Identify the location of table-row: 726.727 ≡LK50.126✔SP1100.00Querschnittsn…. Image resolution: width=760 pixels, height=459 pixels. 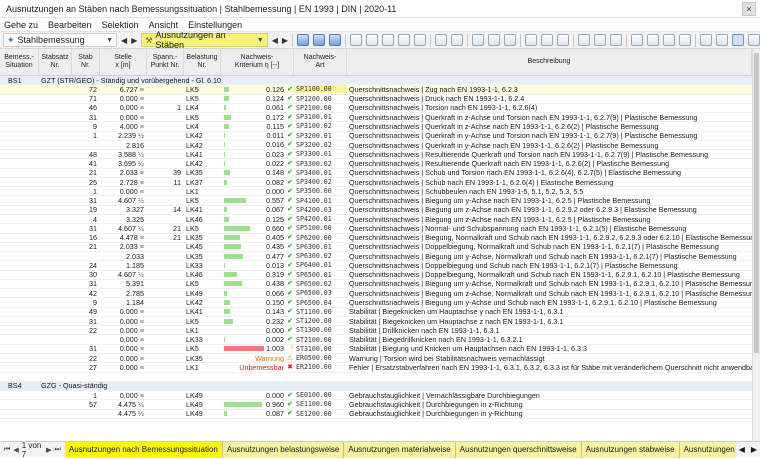
(376, 89).